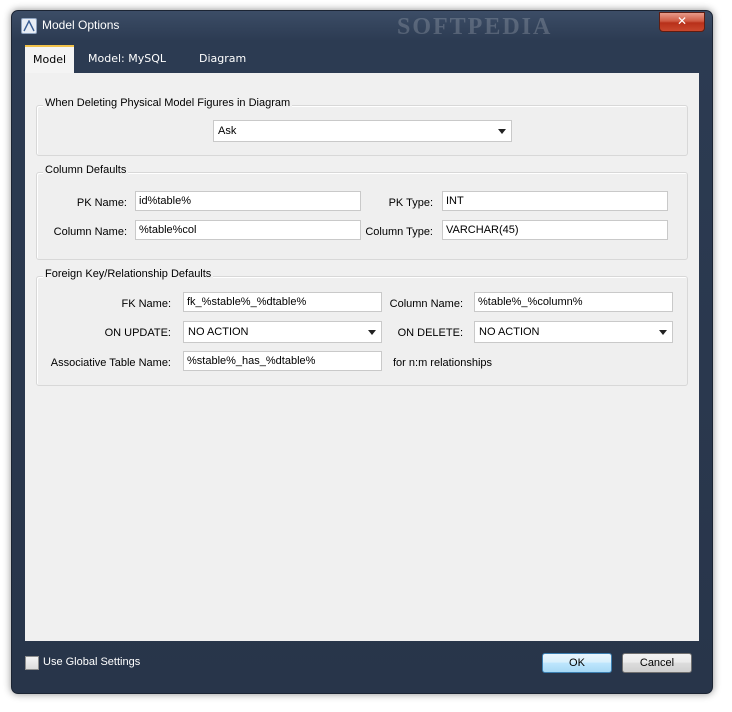  What do you see at coordinates (362, 131) in the screenshot?
I see `delete-behavior-select: Ask` at bounding box center [362, 131].